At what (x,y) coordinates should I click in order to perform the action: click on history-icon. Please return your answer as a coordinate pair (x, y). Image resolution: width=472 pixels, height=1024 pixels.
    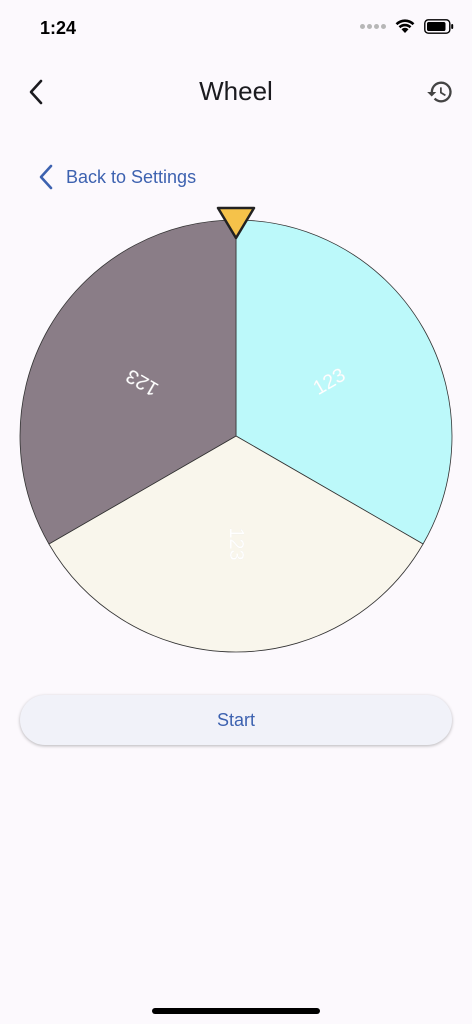
    Looking at the image, I should click on (439, 92).